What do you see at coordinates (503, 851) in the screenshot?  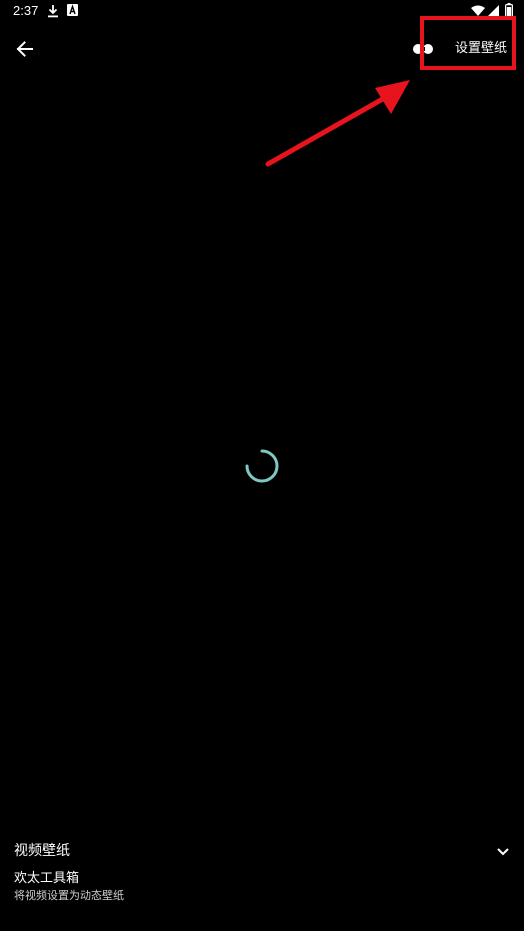 I see `chevron-down-icon` at bounding box center [503, 851].